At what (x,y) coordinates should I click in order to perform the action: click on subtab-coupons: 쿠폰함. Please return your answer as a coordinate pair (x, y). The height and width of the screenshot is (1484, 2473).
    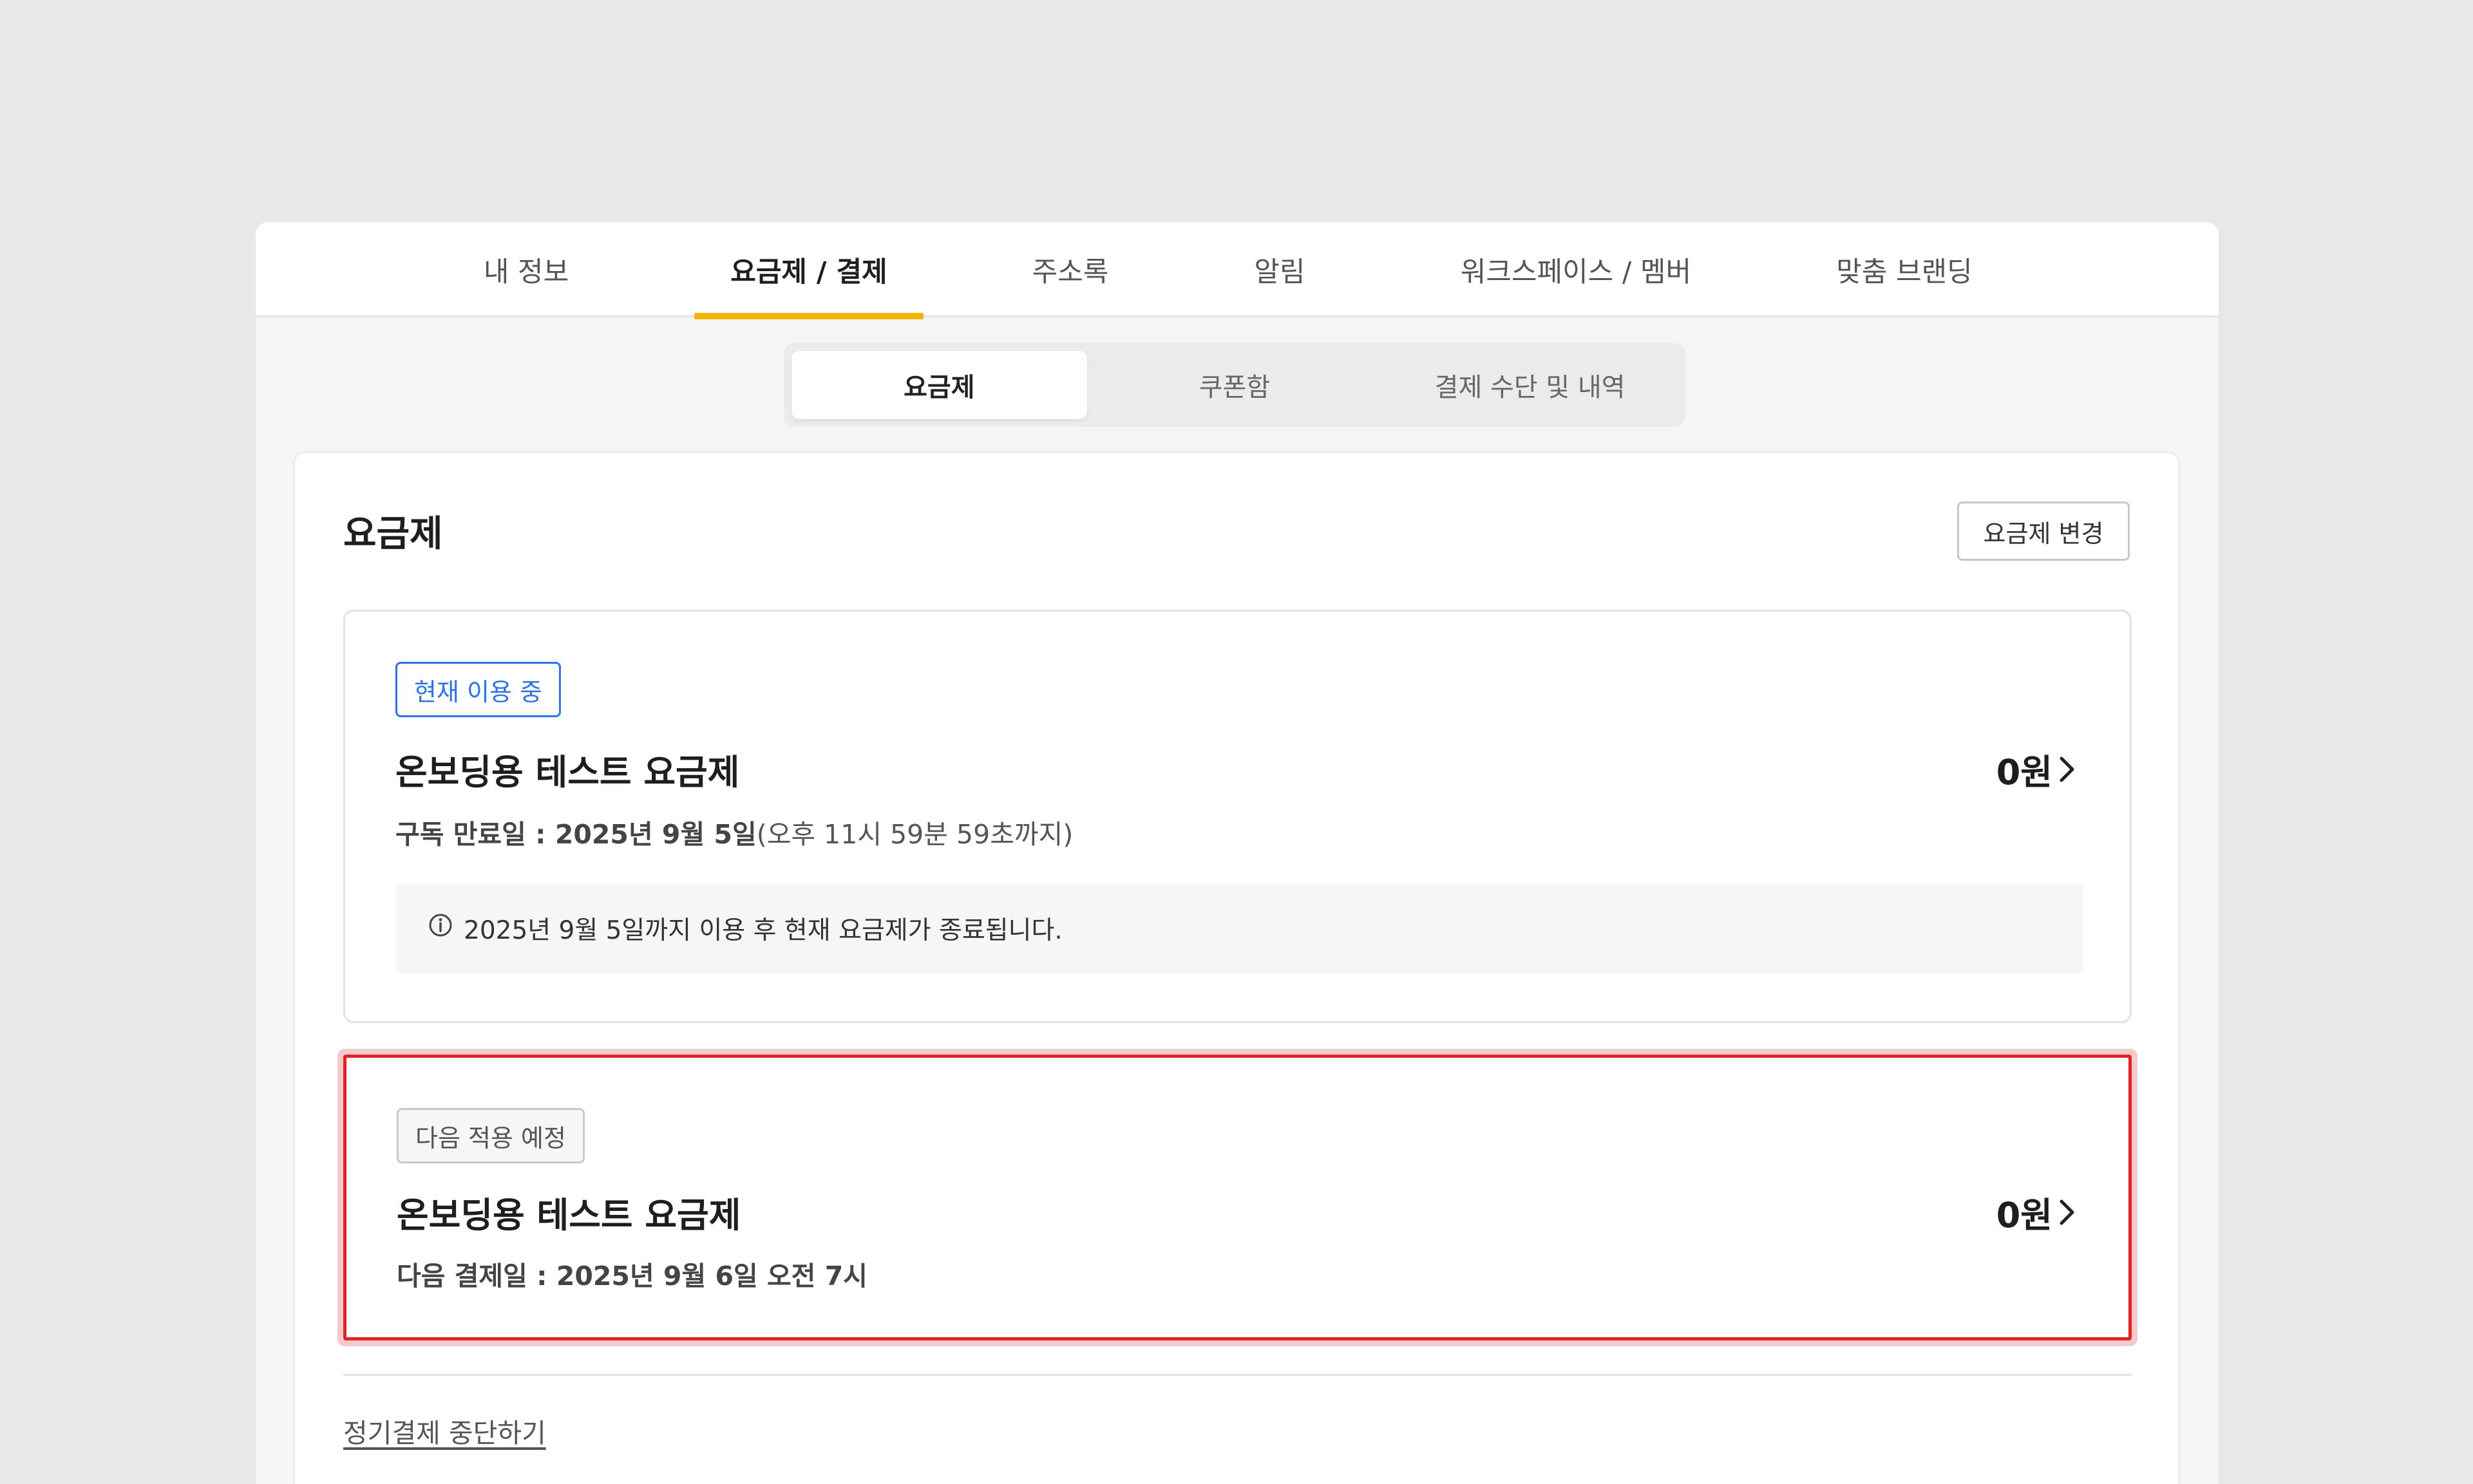
    Looking at the image, I should click on (1235, 385).